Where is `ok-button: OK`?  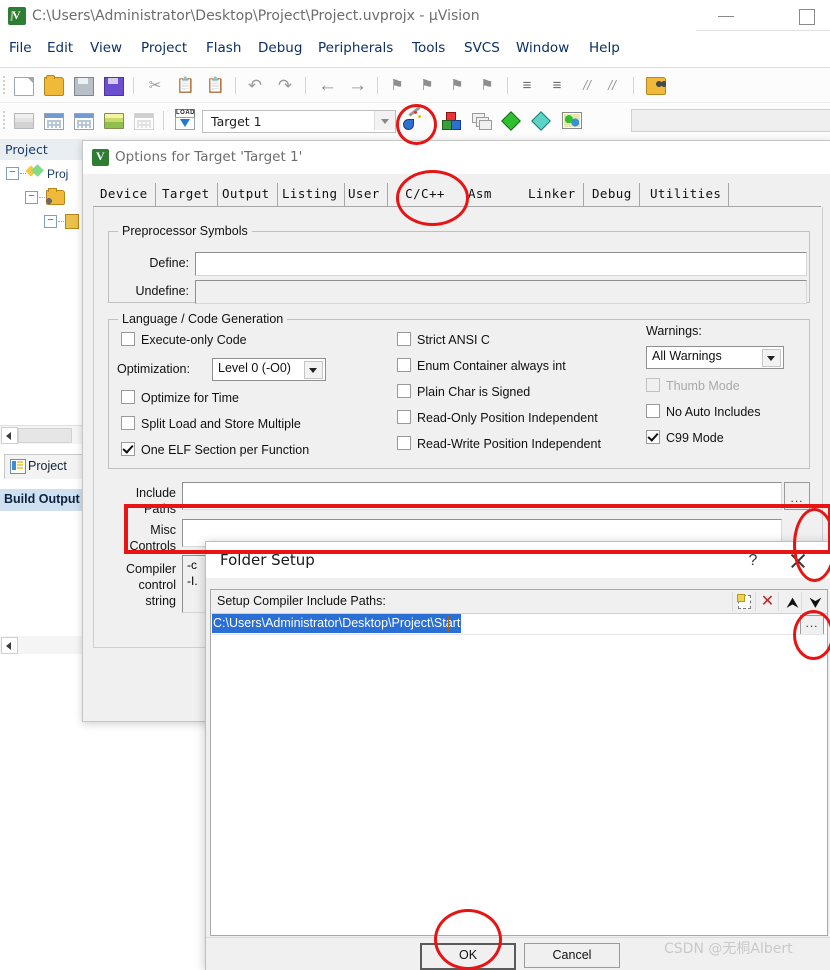
ok-button: OK is located at coordinates (468, 956).